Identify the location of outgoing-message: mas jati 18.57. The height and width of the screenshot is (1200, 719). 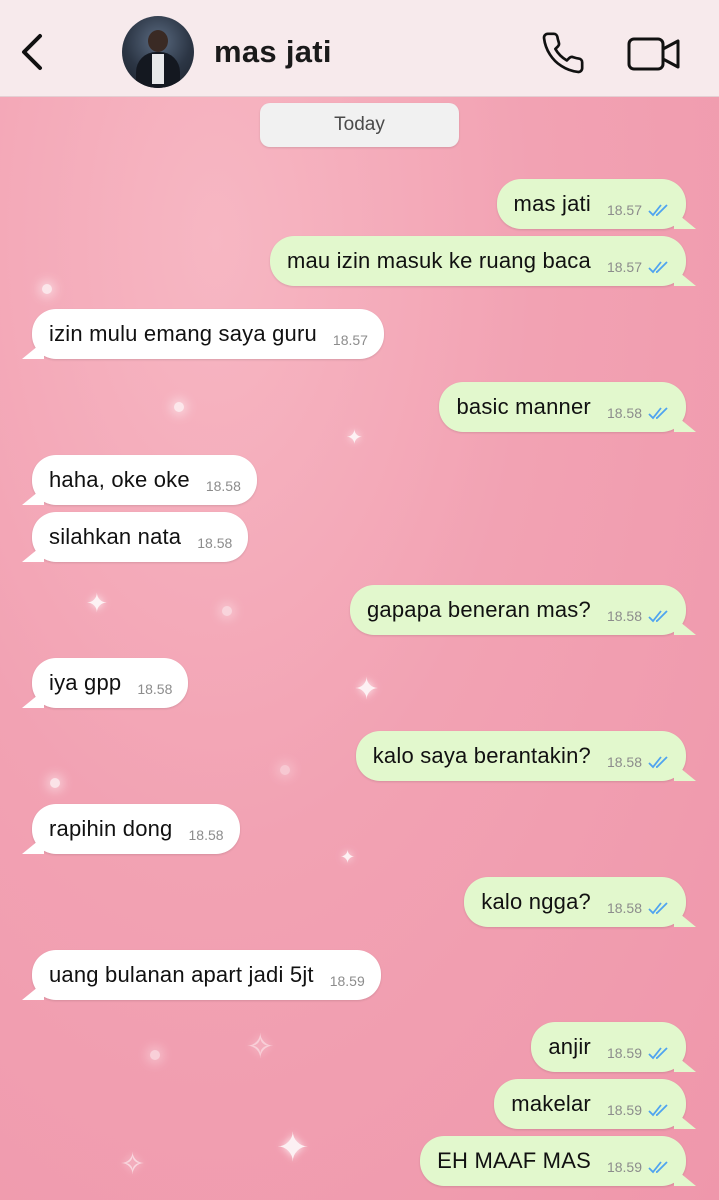
(591, 204).